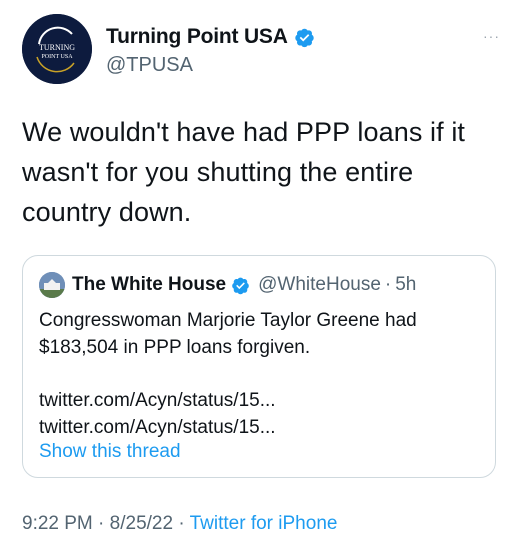  Describe the element at coordinates (149, 285) in the screenshot. I see `quoted-author-name: The White House` at that location.